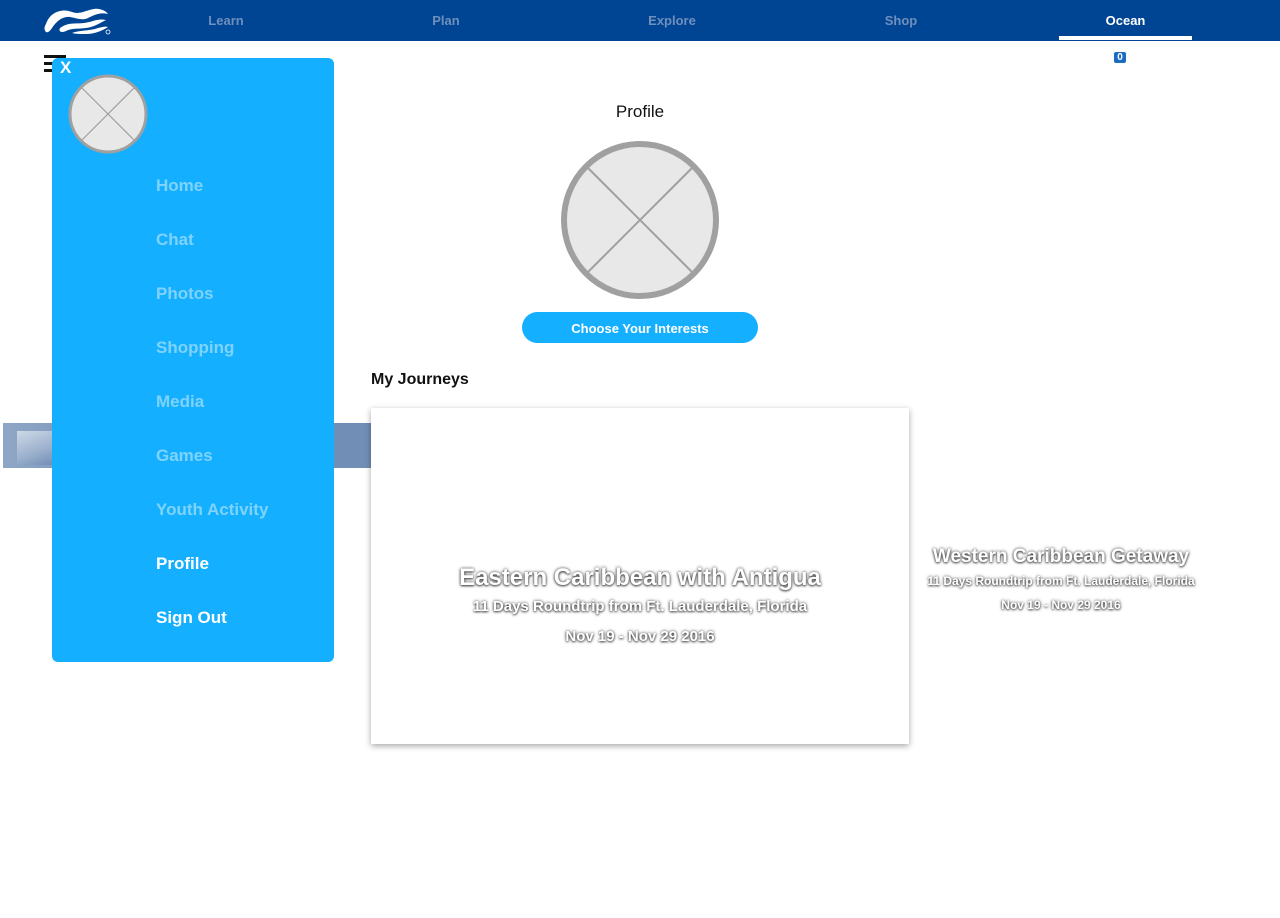 The width and height of the screenshot is (1280, 918). What do you see at coordinates (420, 379) in the screenshot?
I see `my-journeys-heading: My Journeys` at bounding box center [420, 379].